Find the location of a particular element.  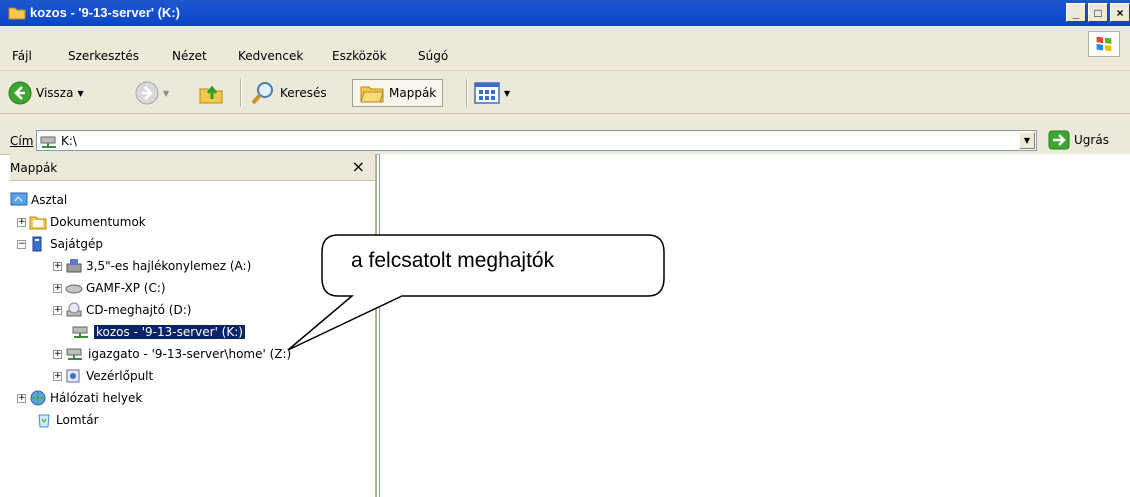

forward-button: ▼ is located at coordinates (152, 93).